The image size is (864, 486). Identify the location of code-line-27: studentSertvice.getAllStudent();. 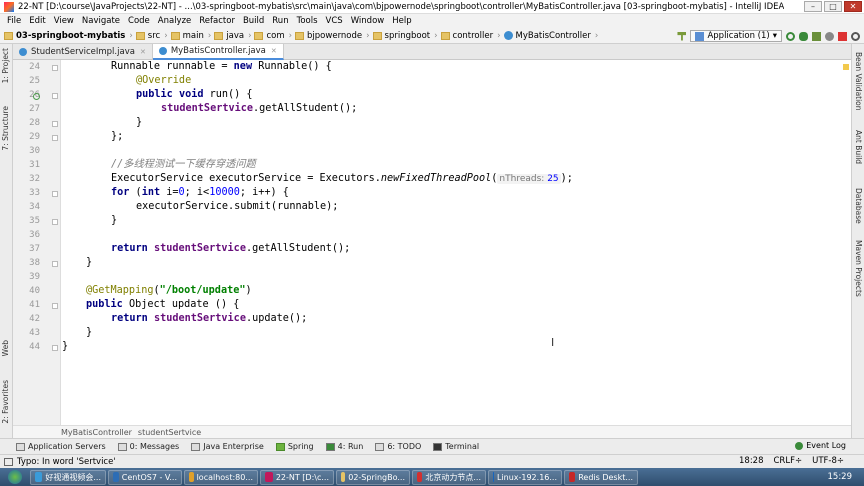
(259, 108).